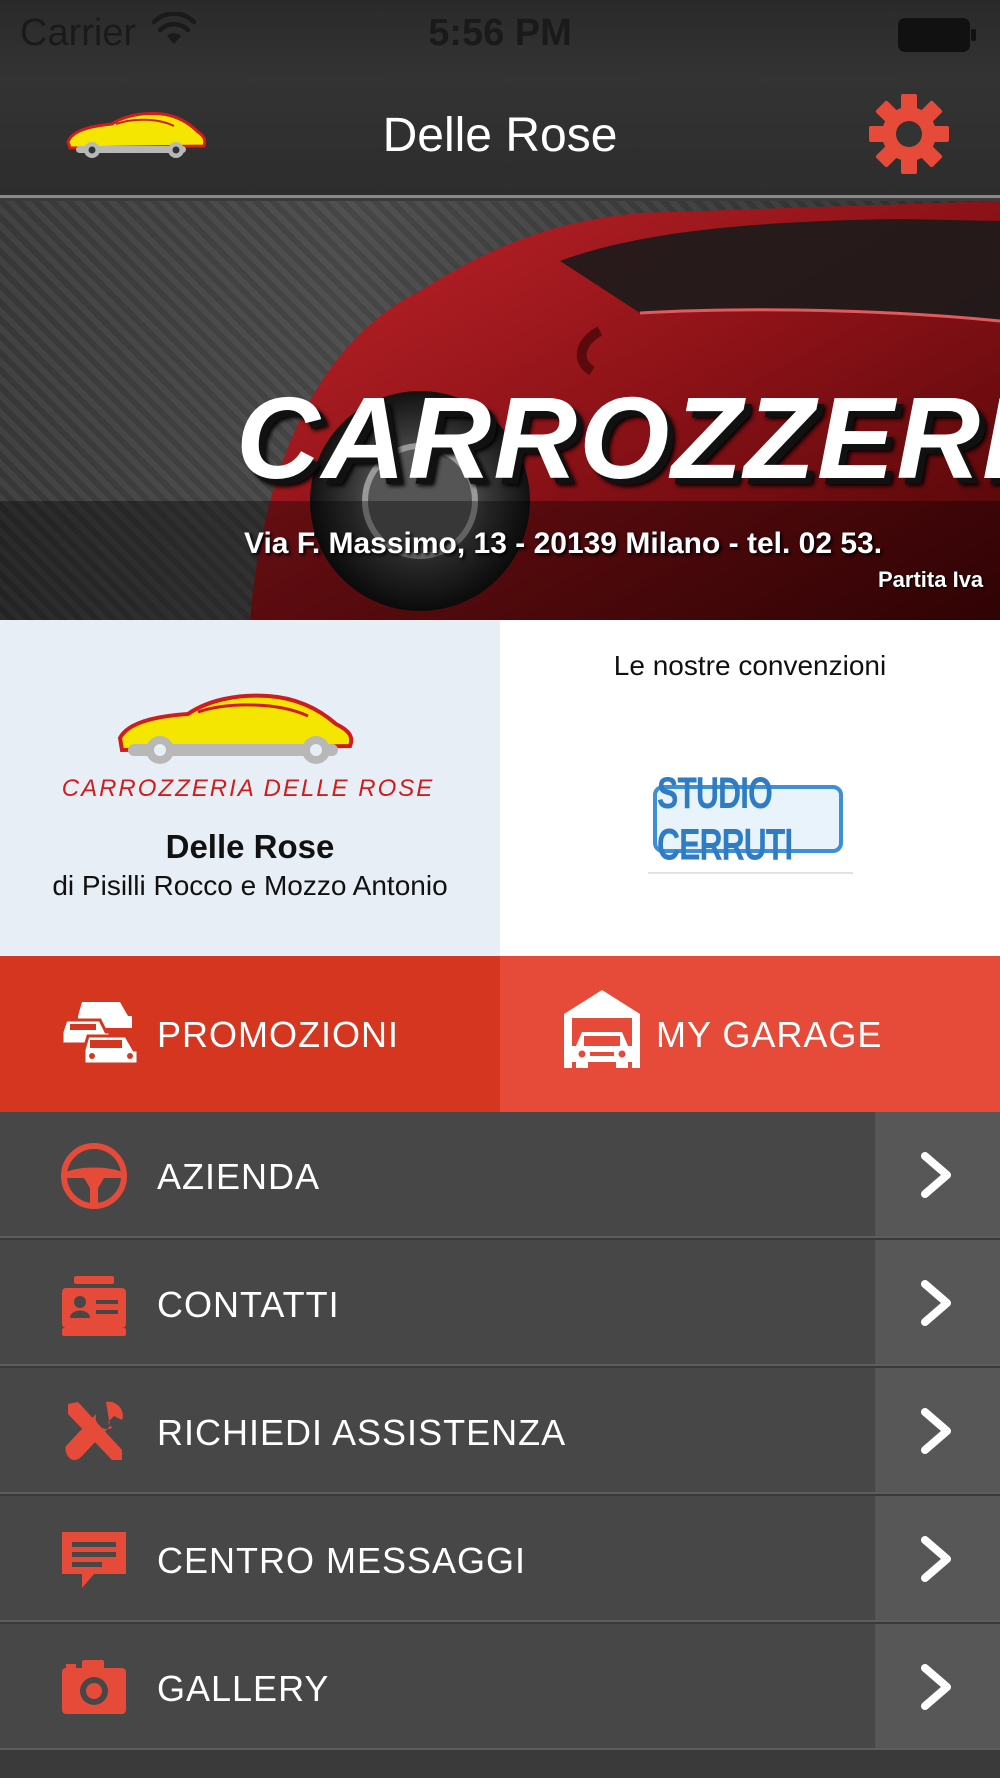 The height and width of the screenshot is (1778, 1000). I want to click on menu-item-label: CONTATTI, so click(248, 1304).